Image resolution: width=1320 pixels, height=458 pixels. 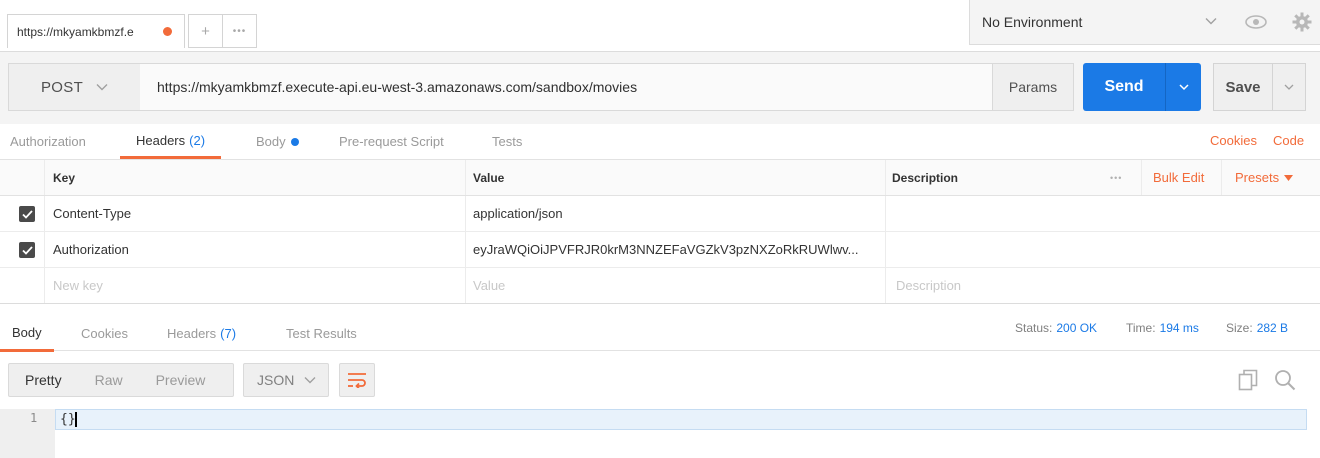 What do you see at coordinates (92, 213) in the screenshot?
I see `header-key-field: Content-Type` at bounding box center [92, 213].